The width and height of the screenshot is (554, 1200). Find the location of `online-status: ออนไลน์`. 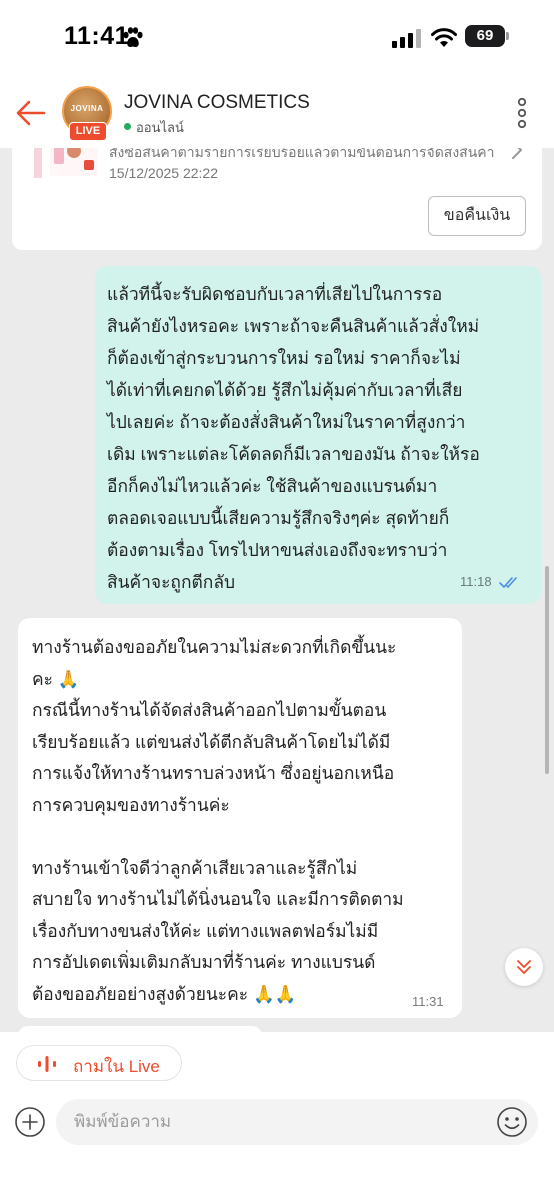

online-status: ออนไลน์ is located at coordinates (160, 127).